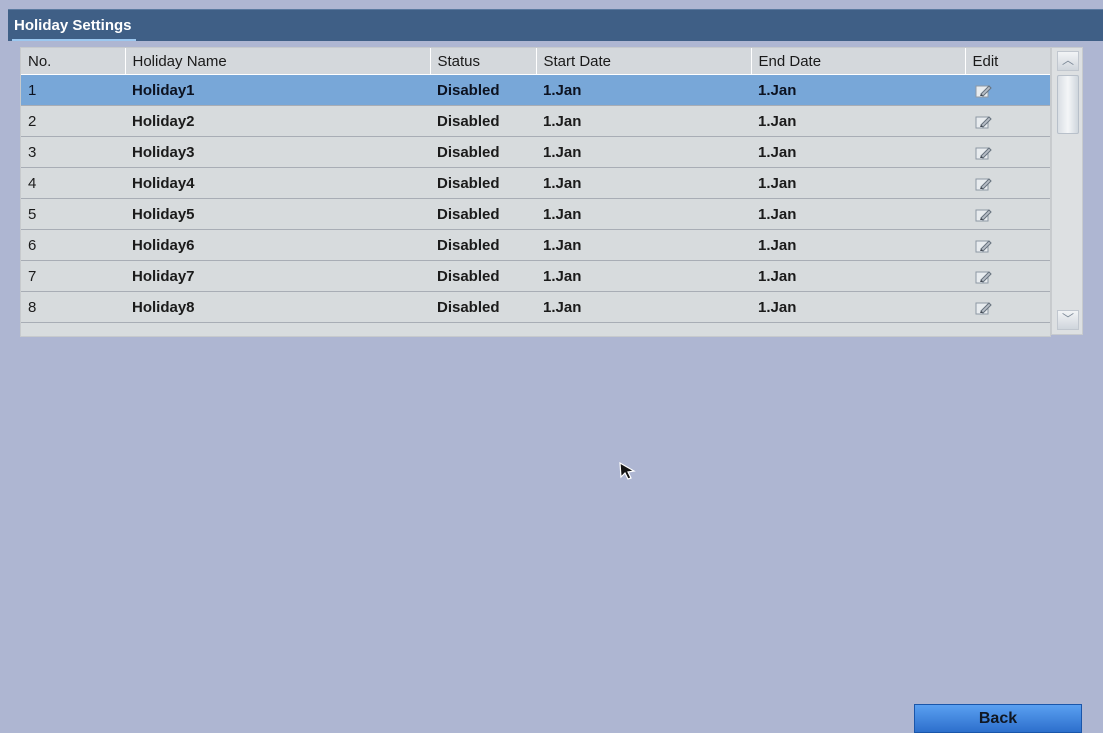 This screenshot has height=733, width=1103. Describe the element at coordinates (858, 61) in the screenshot. I see `column-header-end-date: End Date` at that location.